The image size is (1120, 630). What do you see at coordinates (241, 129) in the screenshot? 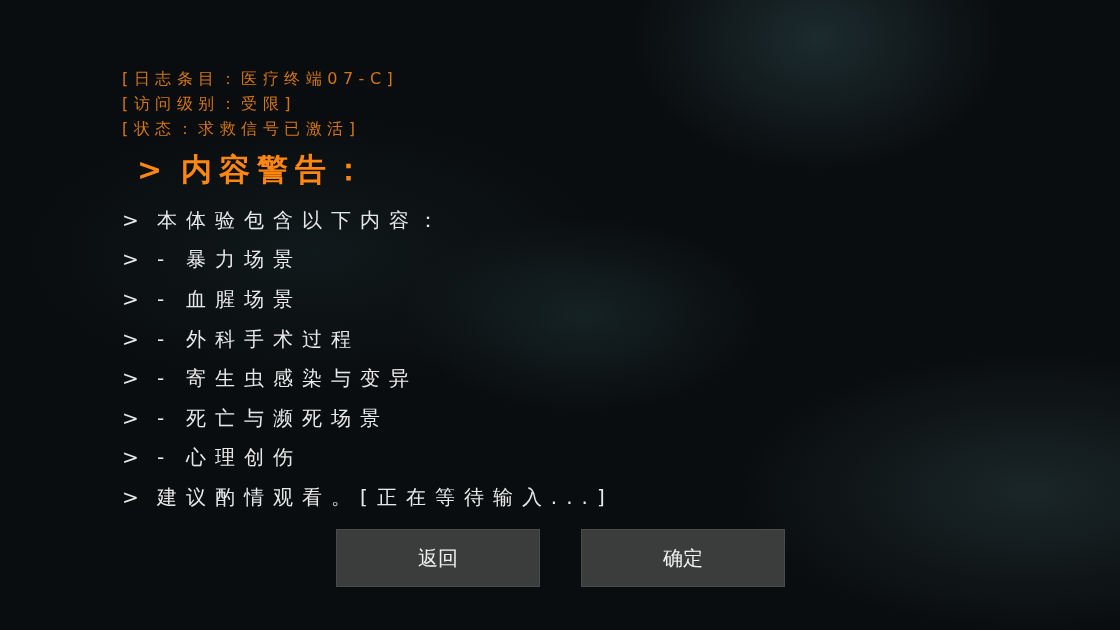
I see `log-header-line: [状态：求救信号已激活]` at bounding box center [241, 129].